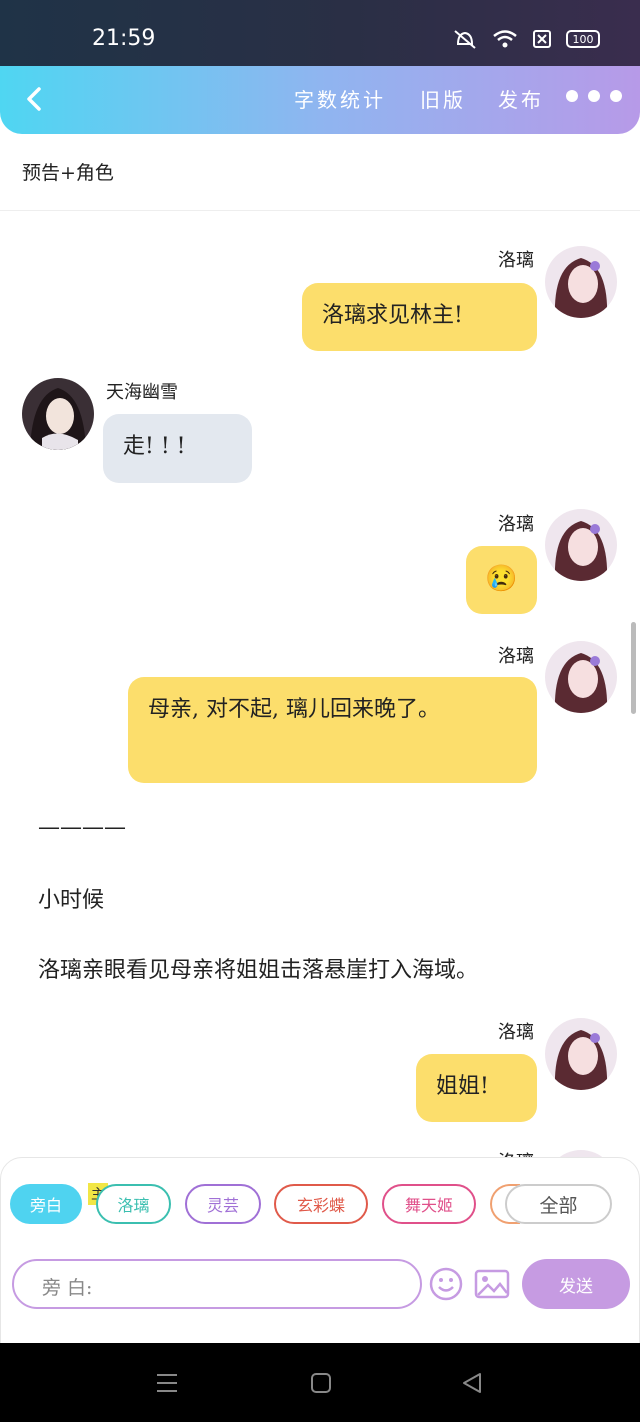 The image size is (640, 1422). Describe the element at coordinates (142, 392) in the screenshot. I see `sender-name: 天海幽雪` at that location.